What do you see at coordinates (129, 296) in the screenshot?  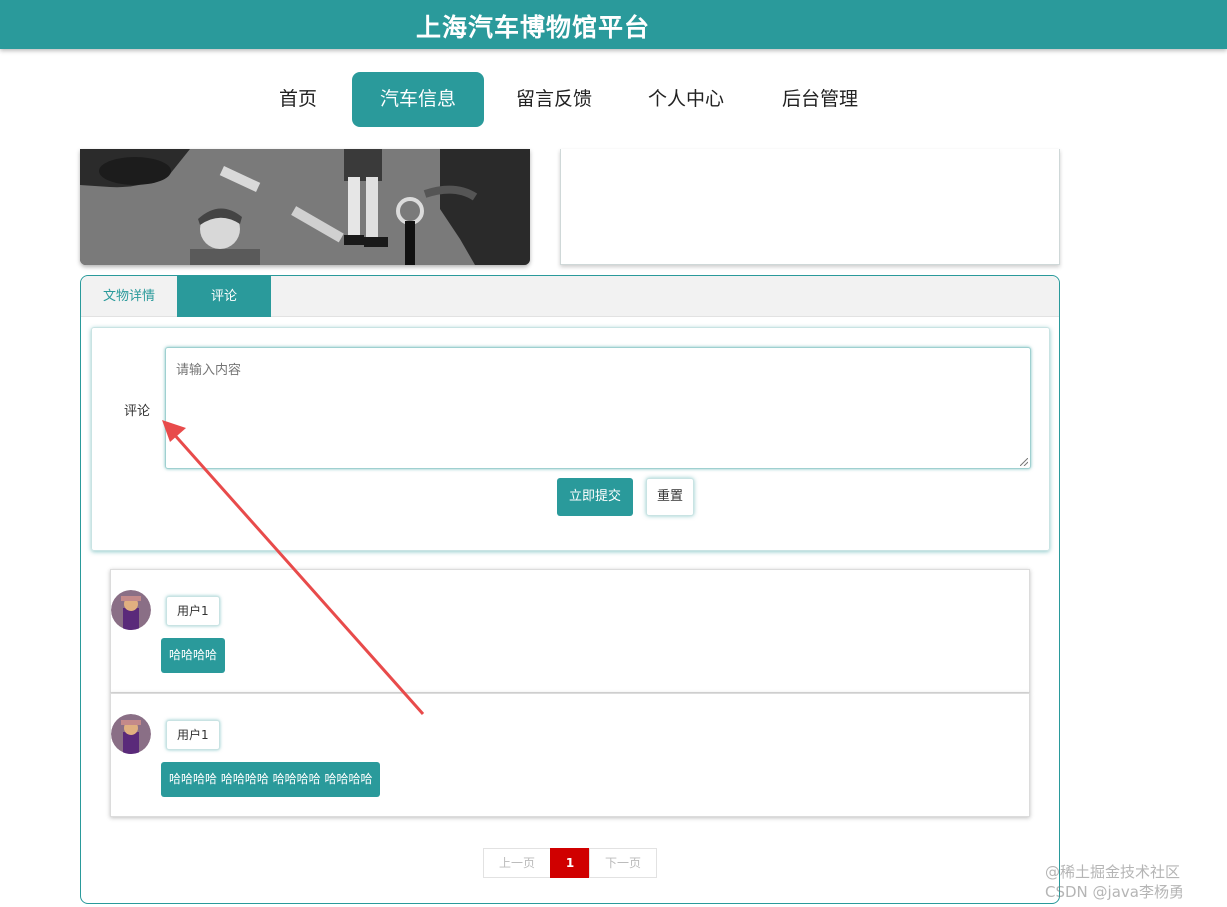 I see `tab-artifact-details: 文物详情` at bounding box center [129, 296].